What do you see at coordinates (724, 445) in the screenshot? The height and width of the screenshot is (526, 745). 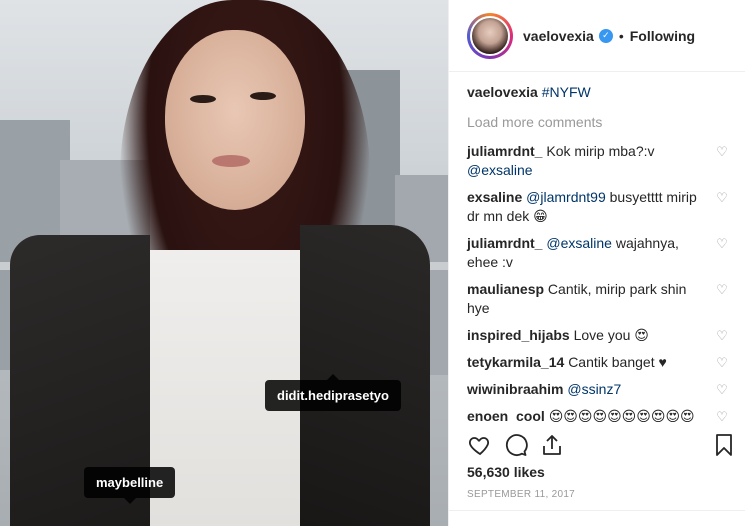 I see `bookmark-icon` at bounding box center [724, 445].